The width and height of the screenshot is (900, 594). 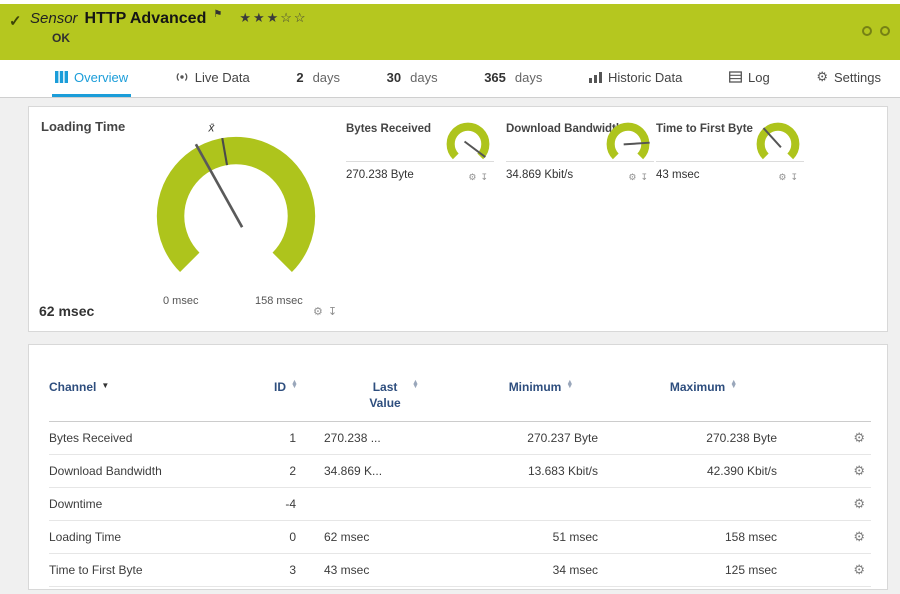 I want to click on object-kind-label: Sensor, so click(x=54, y=18).